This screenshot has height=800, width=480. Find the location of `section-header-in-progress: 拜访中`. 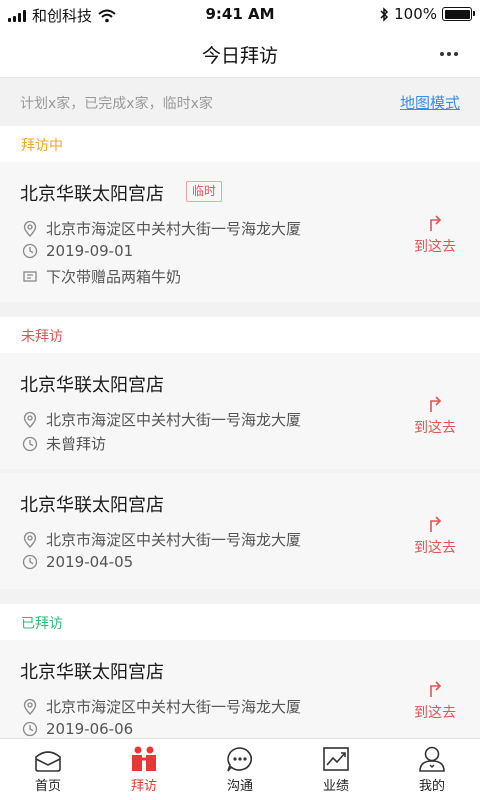

section-header-in-progress: 拜访中 is located at coordinates (240, 144).